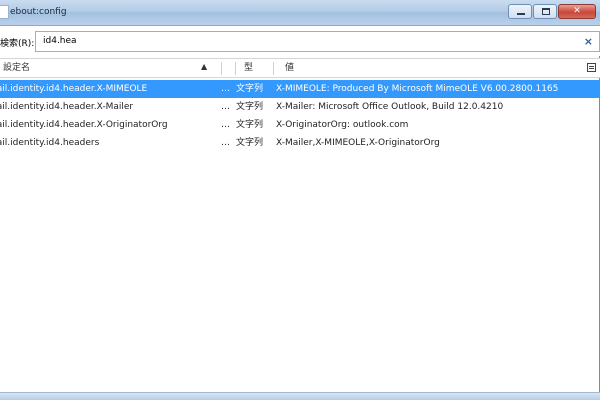  What do you see at coordinates (588, 41) in the screenshot?
I see `clear-search-icon: ×` at bounding box center [588, 41].